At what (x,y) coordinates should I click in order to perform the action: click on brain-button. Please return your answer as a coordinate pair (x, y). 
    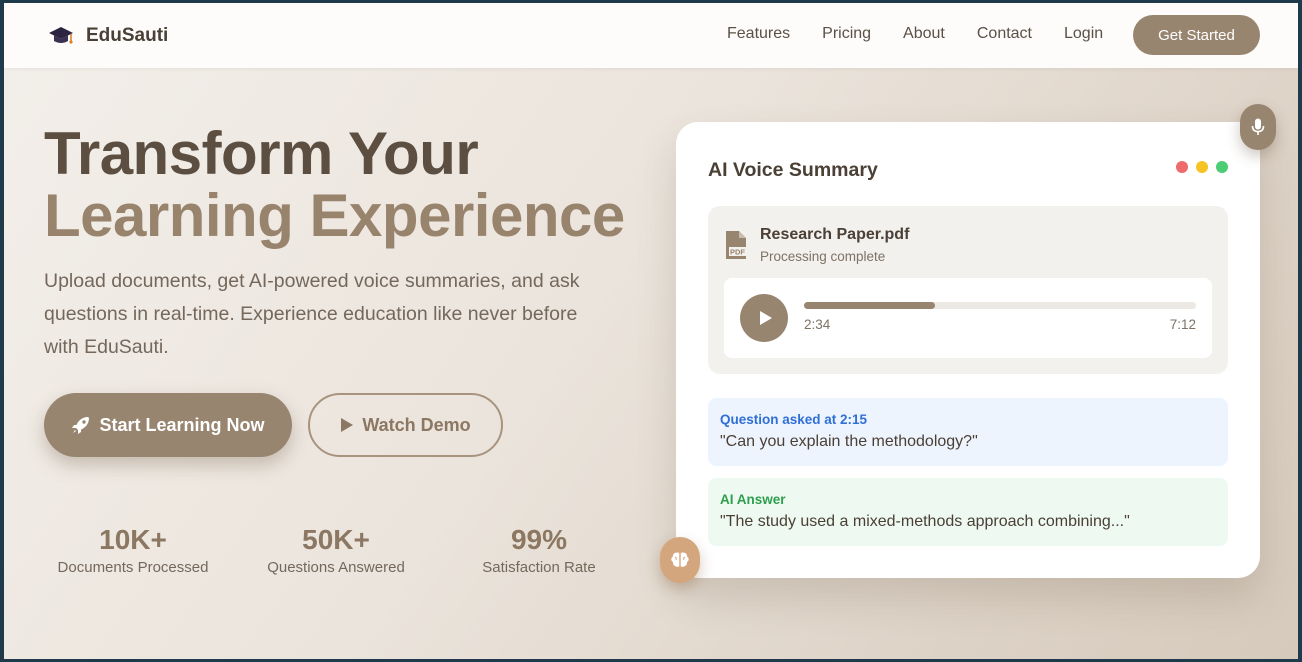
    Looking at the image, I should click on (680, 560).